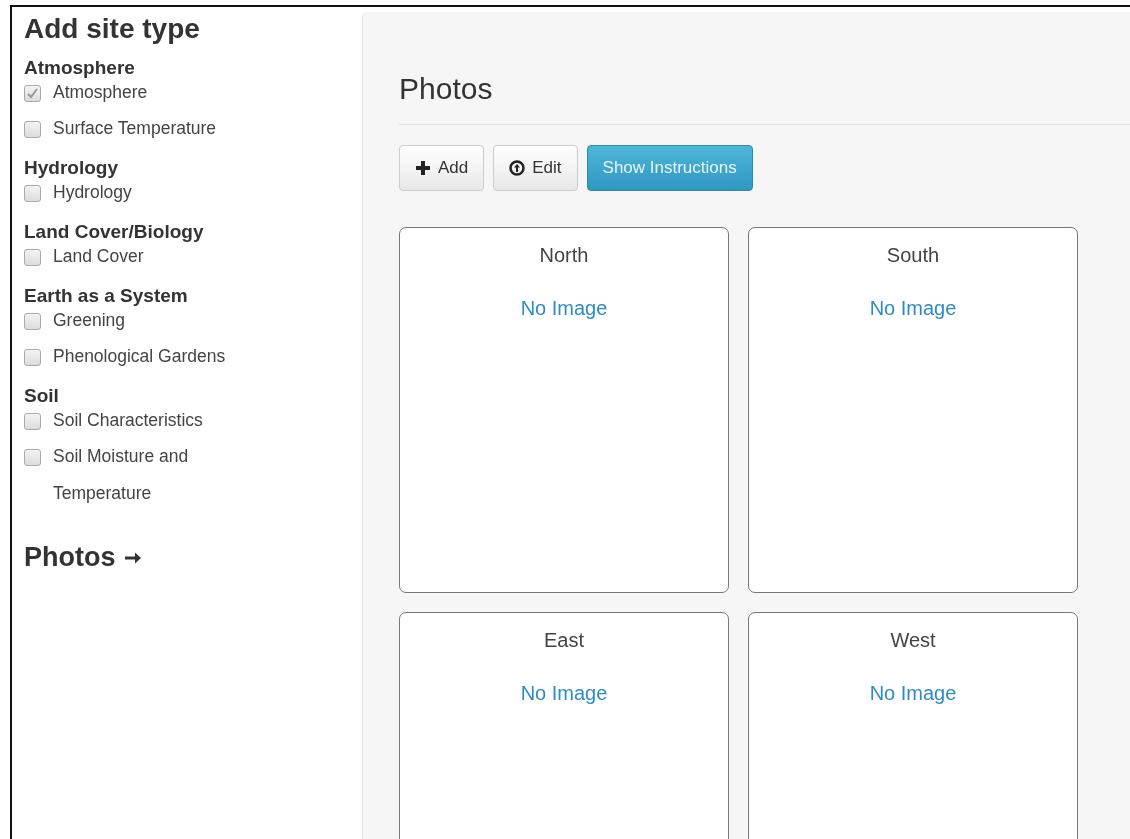 This screenshot has height=839, width=1130. Describe the element at coordinates (564, 640) in the screenshot. I see `card-title: East` at that location.